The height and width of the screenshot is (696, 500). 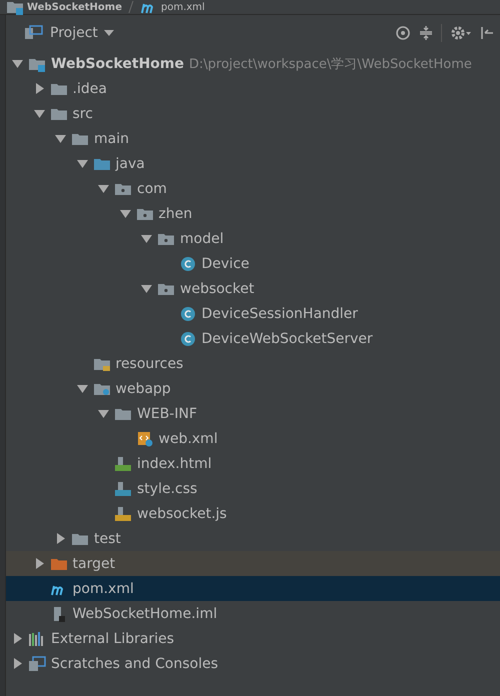 I want to click on item-label: java, so click(x=130, y=164).